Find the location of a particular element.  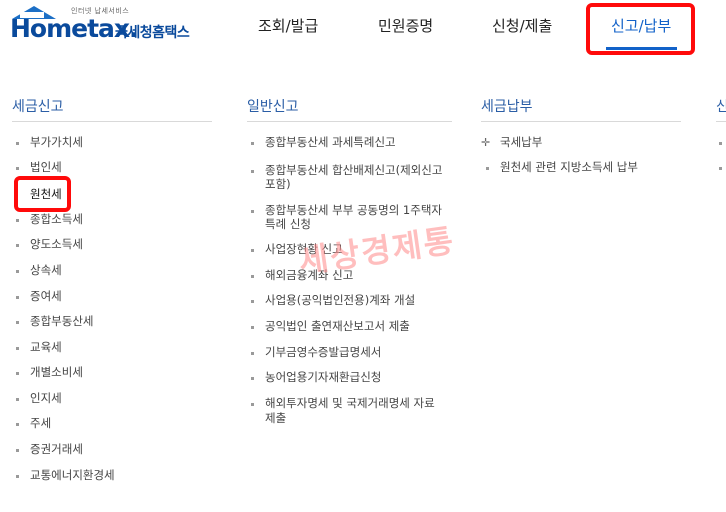

nav-item-application: 신청/제출 is located at coordinates (522, 26).